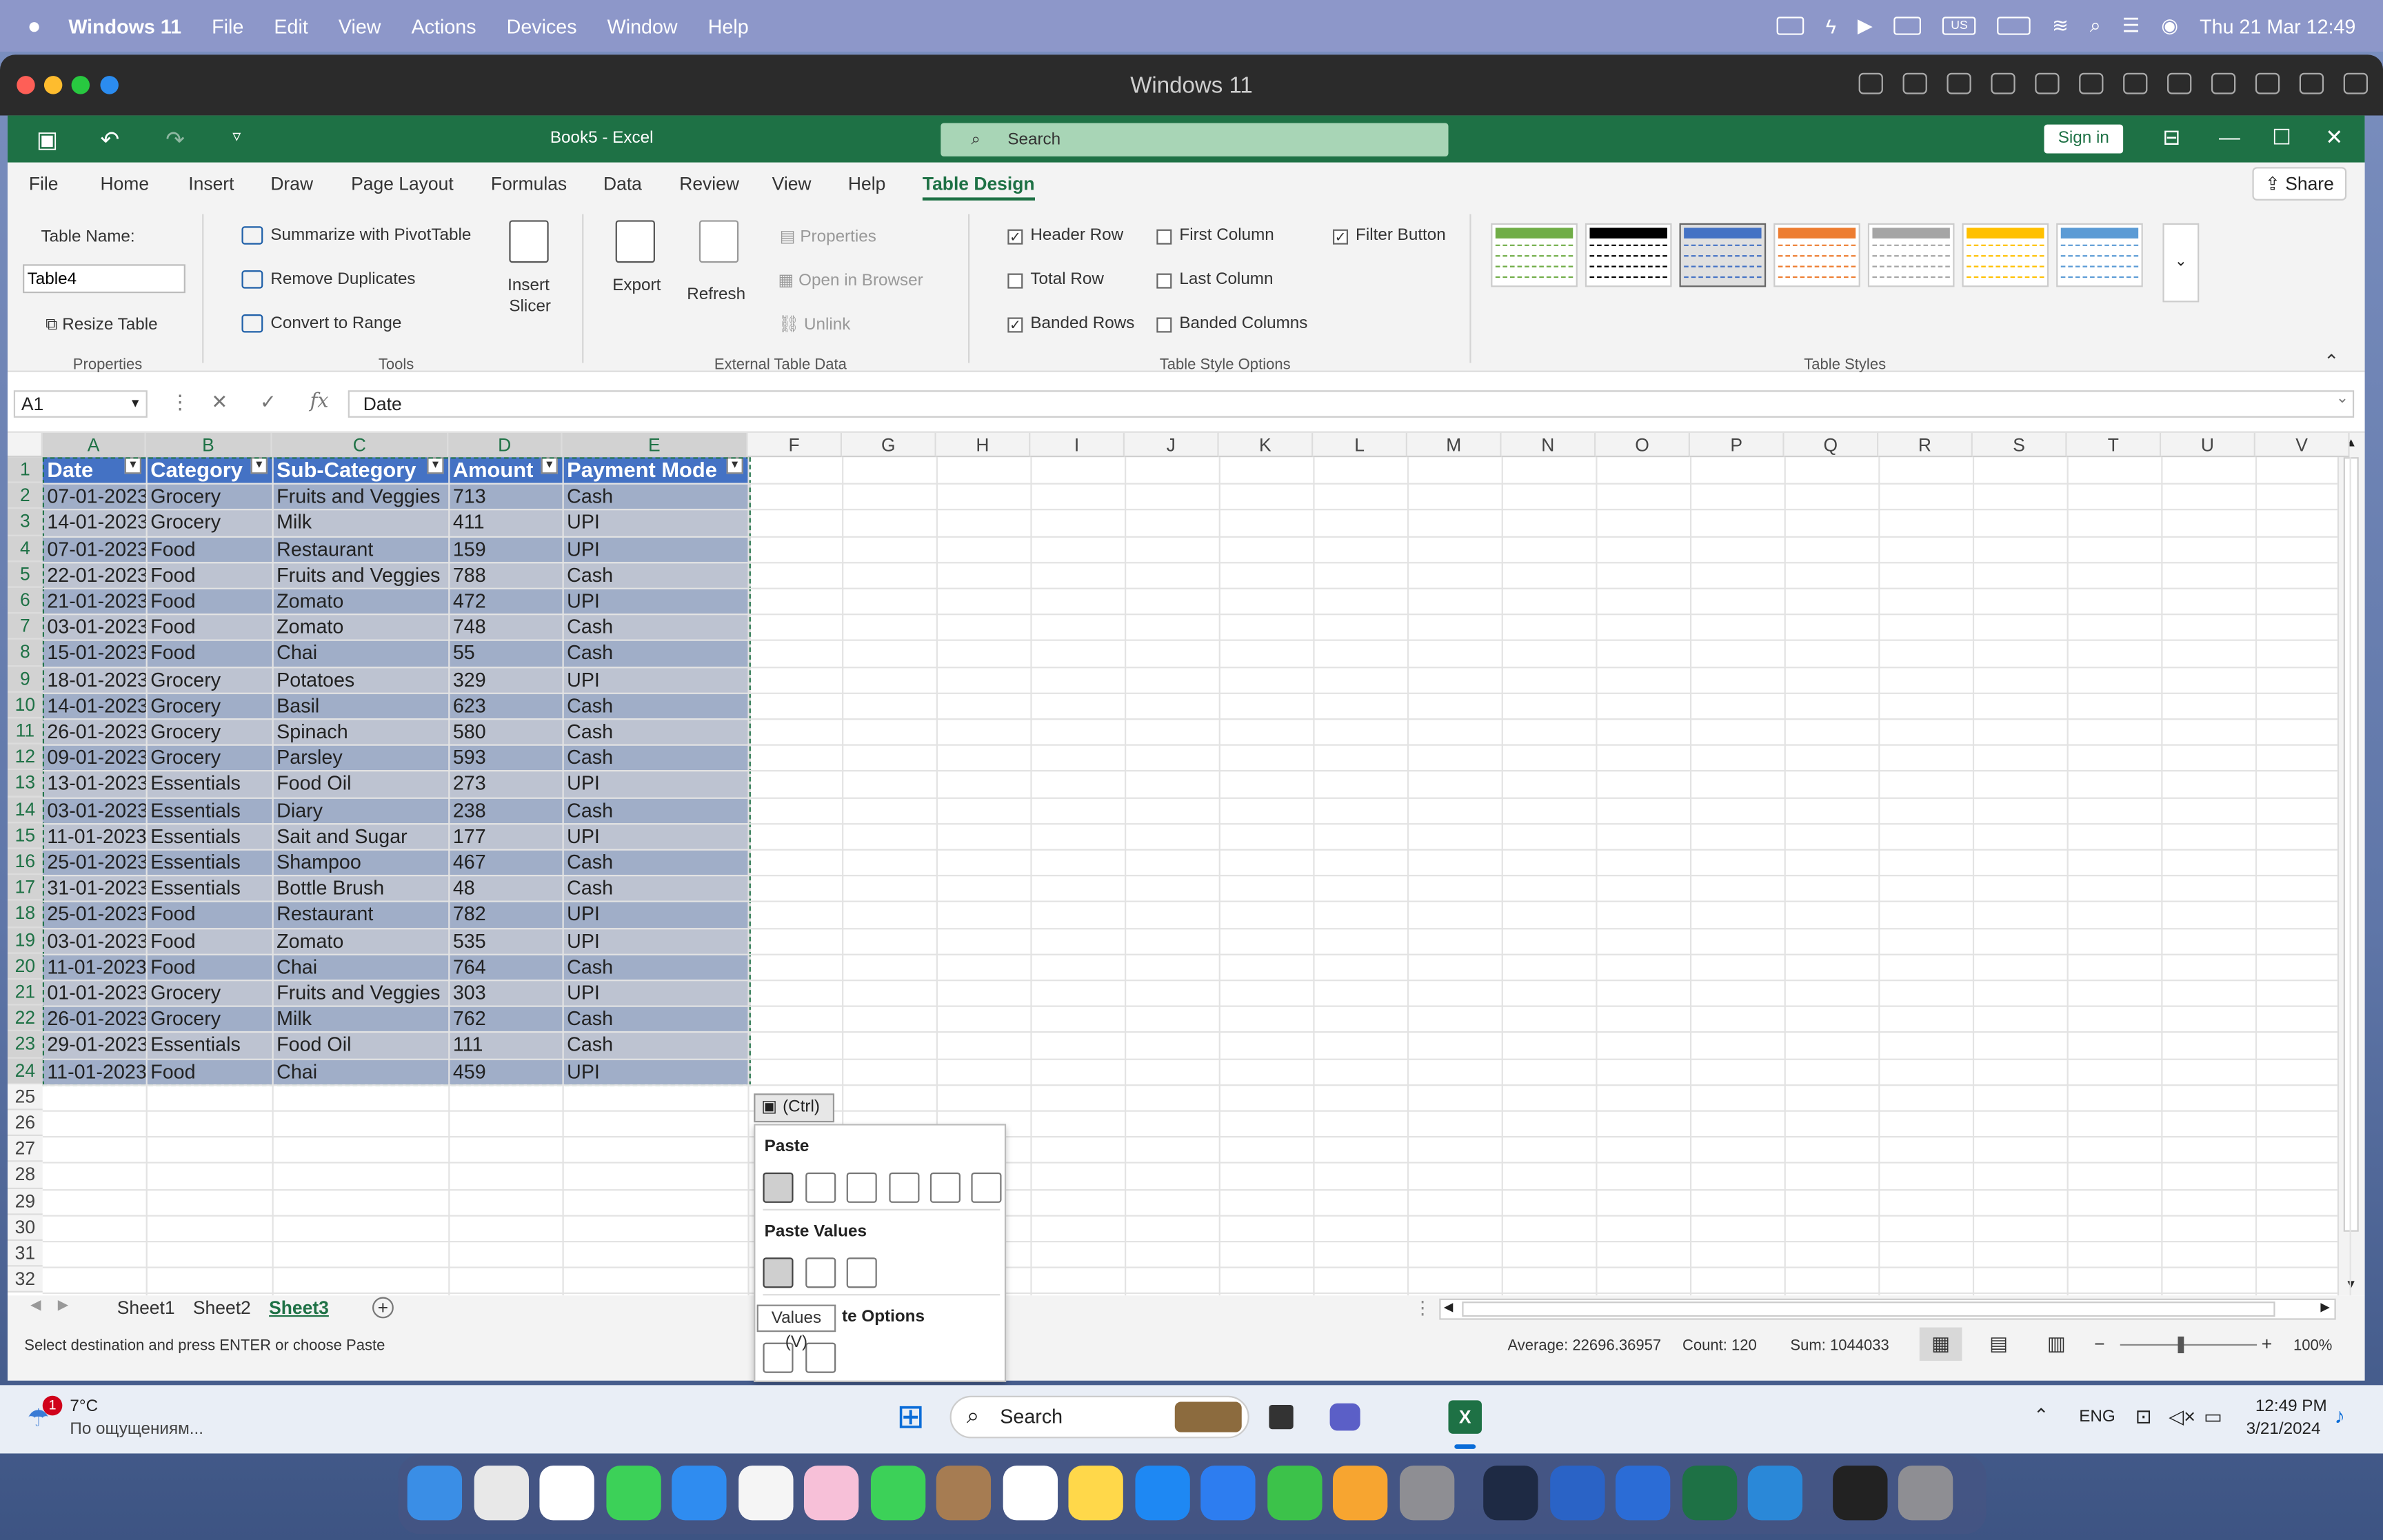 The image size is (2383, 1540). What do you see at coordinates (2223, 83) in the screenshot?
I see `video-icon` at bounding box center [2223, 83].